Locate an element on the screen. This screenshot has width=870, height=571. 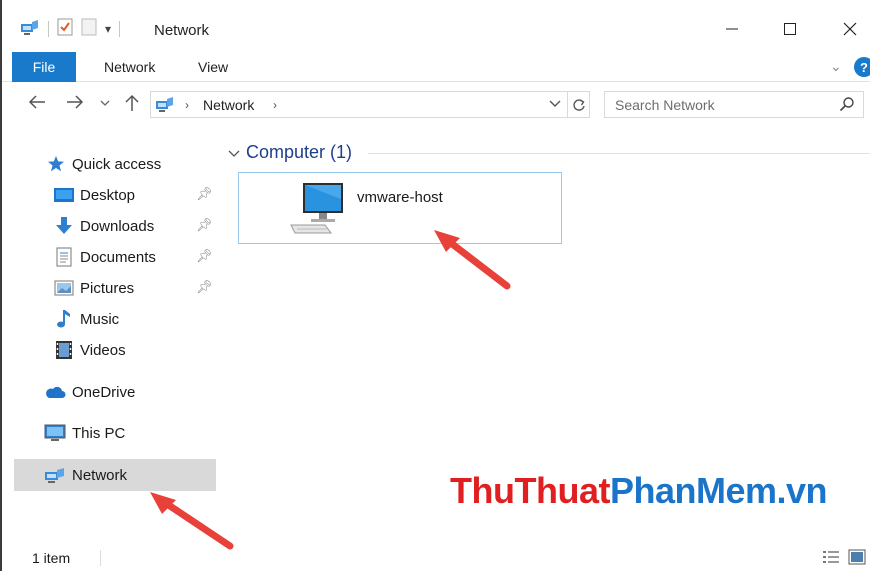
music-note-icon is located at coordinates (64, 319).